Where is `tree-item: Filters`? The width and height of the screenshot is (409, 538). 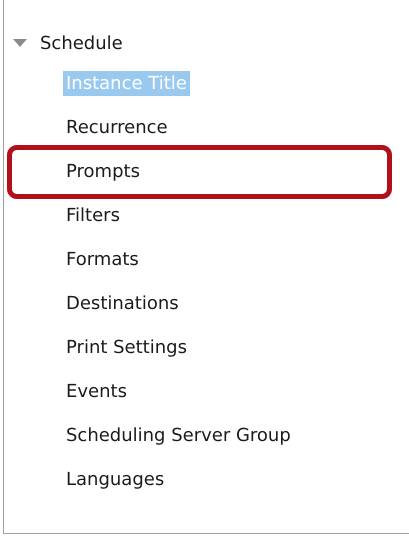
tree-item: Filters is located at coordinates (93, 215).